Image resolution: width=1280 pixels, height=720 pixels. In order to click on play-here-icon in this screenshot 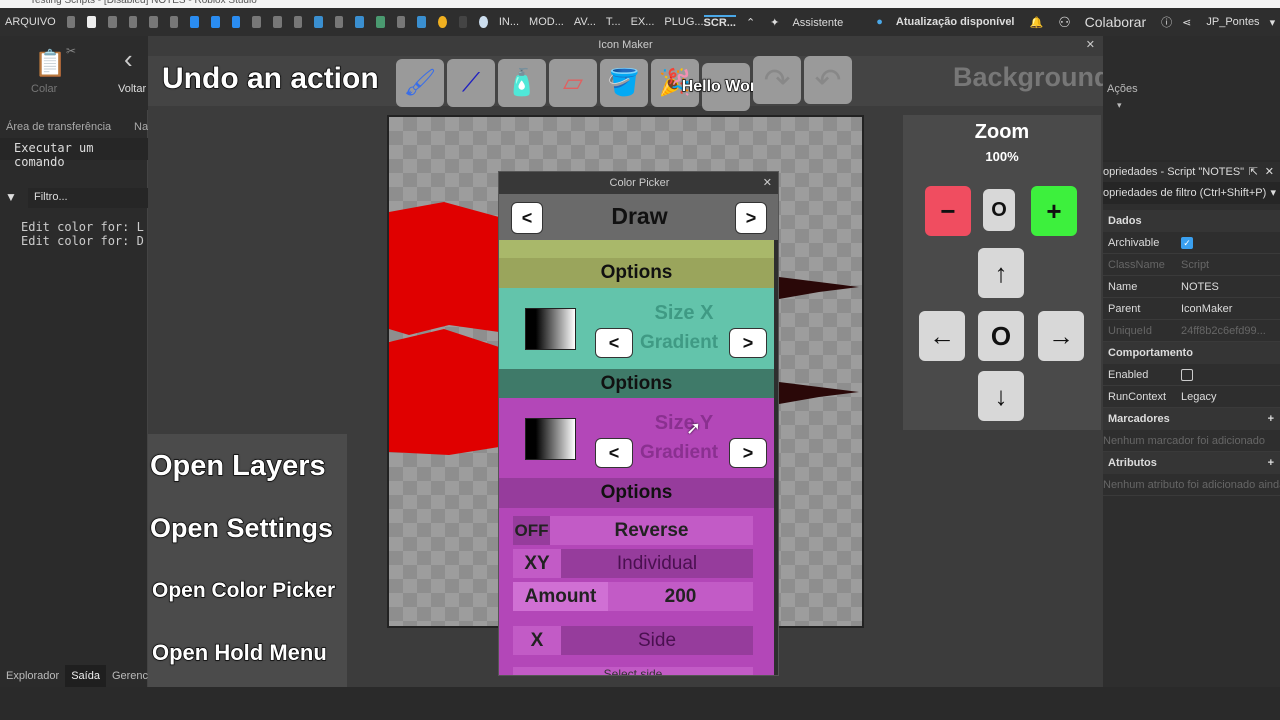, I will do `click(215, 22)`.